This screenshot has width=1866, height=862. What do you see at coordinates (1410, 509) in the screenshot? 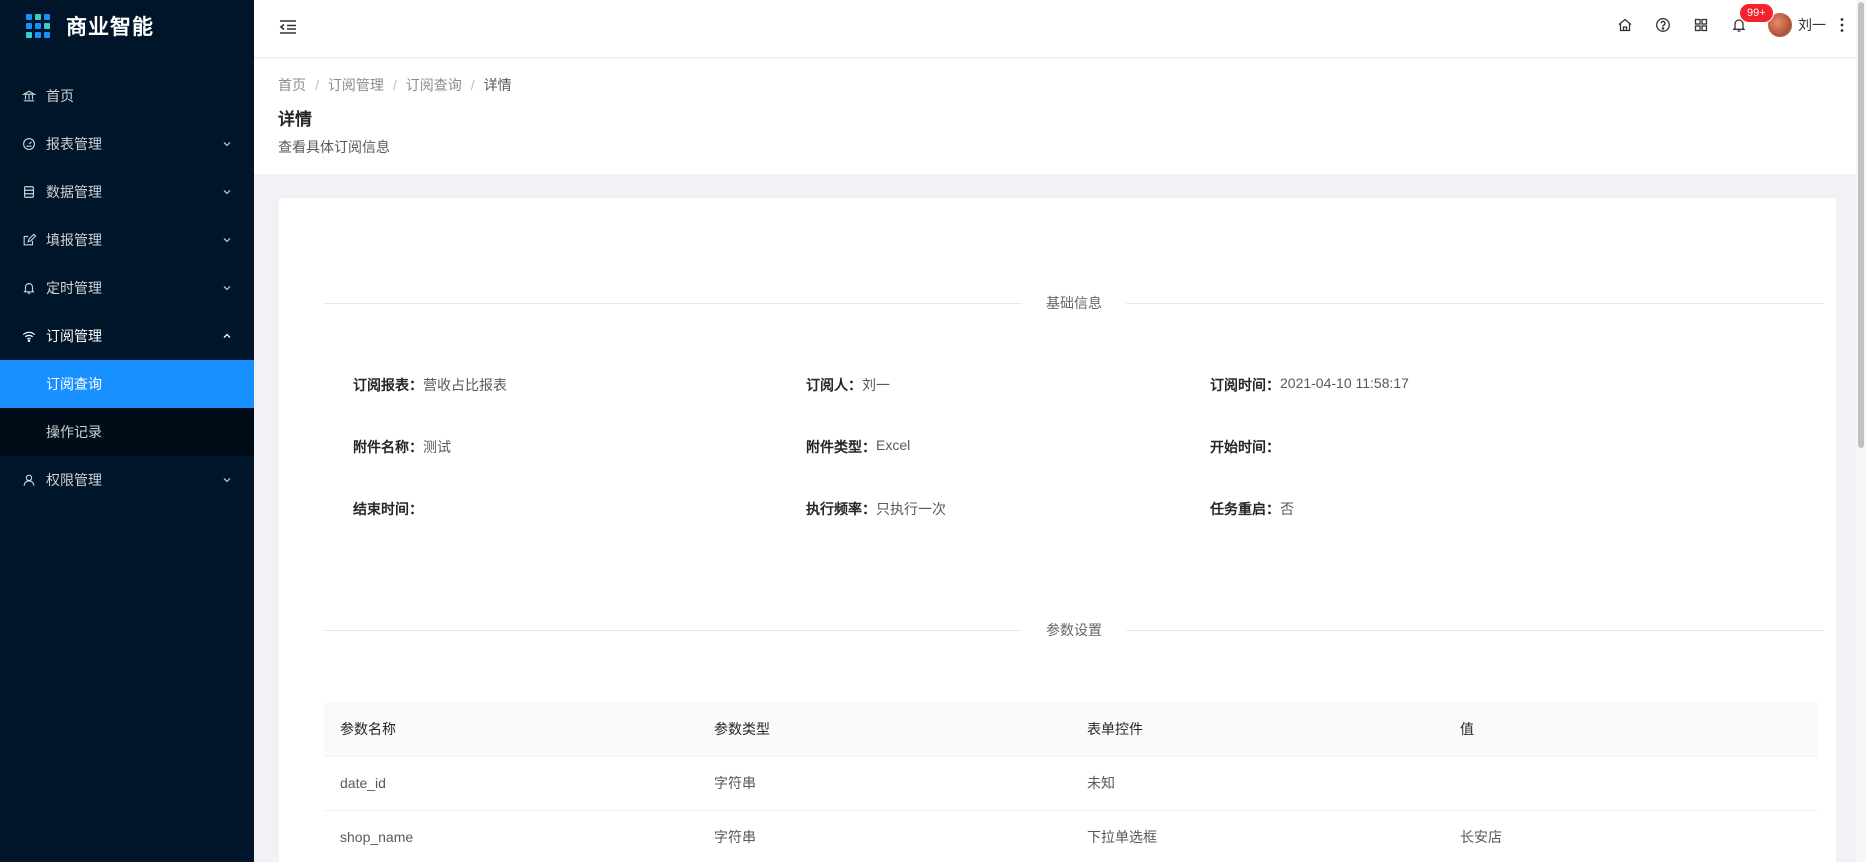
I see `desc-item-task-restart: 任务重启： 否` at bounding box center [1410, 509].